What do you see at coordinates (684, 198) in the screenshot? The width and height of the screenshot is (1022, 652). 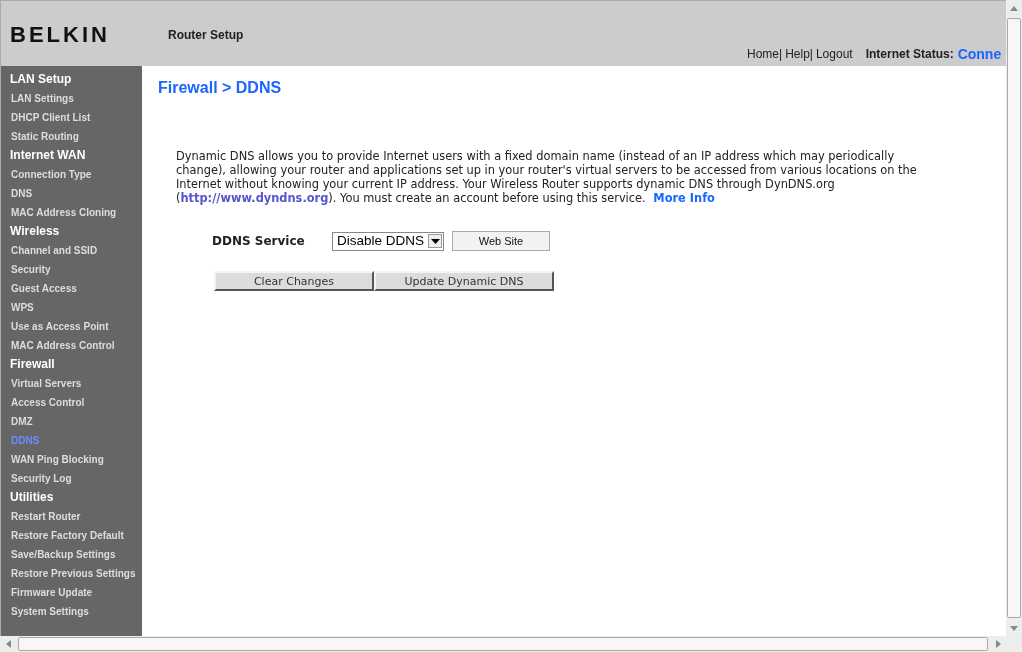 I see `more-info-link: More Info` at bounding box center [684, 198].